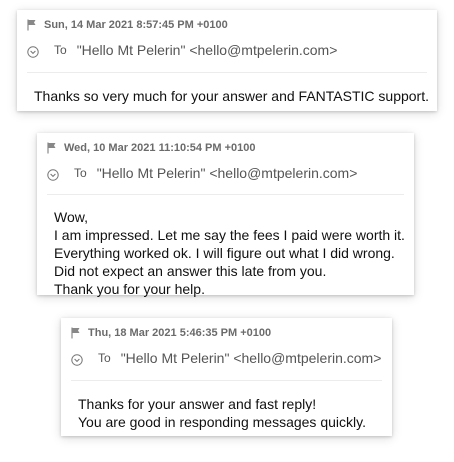  Describe the element at coordinates (71, 217) in the screenshot. I see `message-body-line: Wow,` at that location.